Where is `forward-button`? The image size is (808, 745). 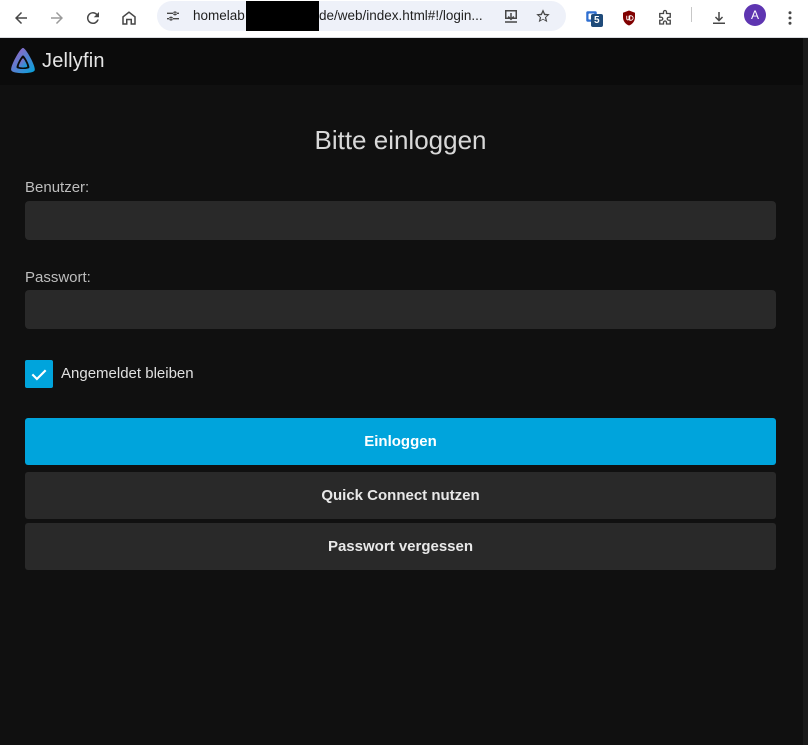
forward-button is located at coordinates (57, 18).